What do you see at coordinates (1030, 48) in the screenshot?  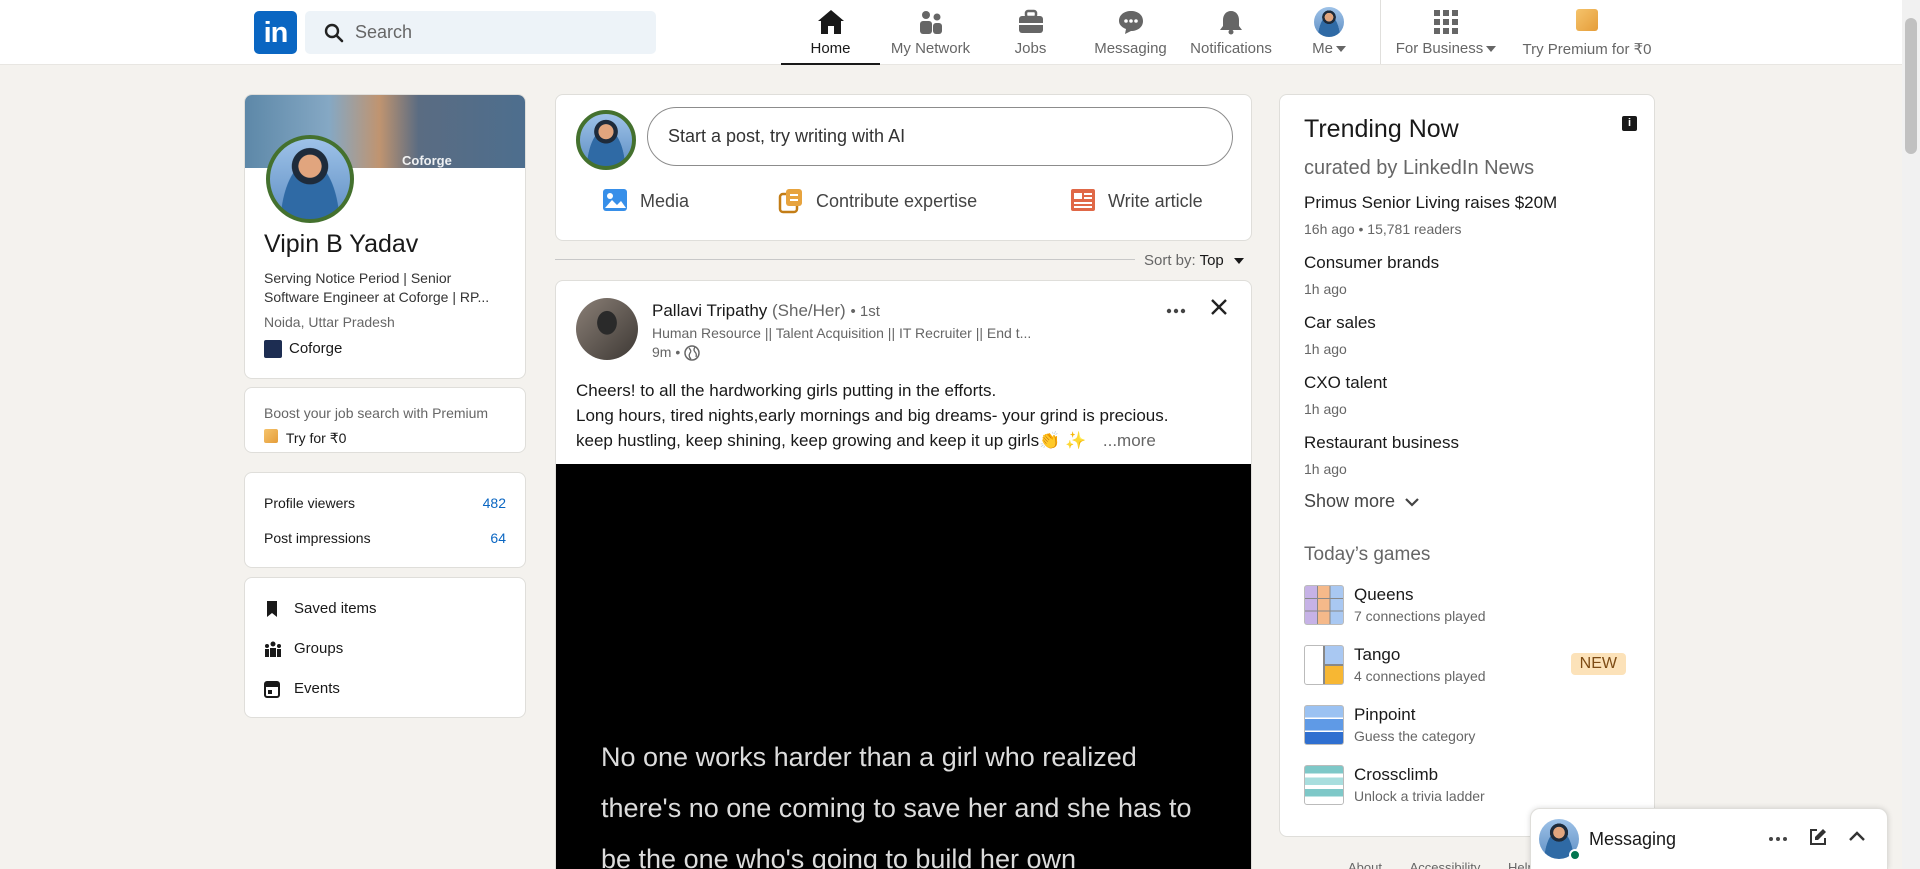 I see `nav-jobs-label: Jobs` at bounding box center [1030, 48].